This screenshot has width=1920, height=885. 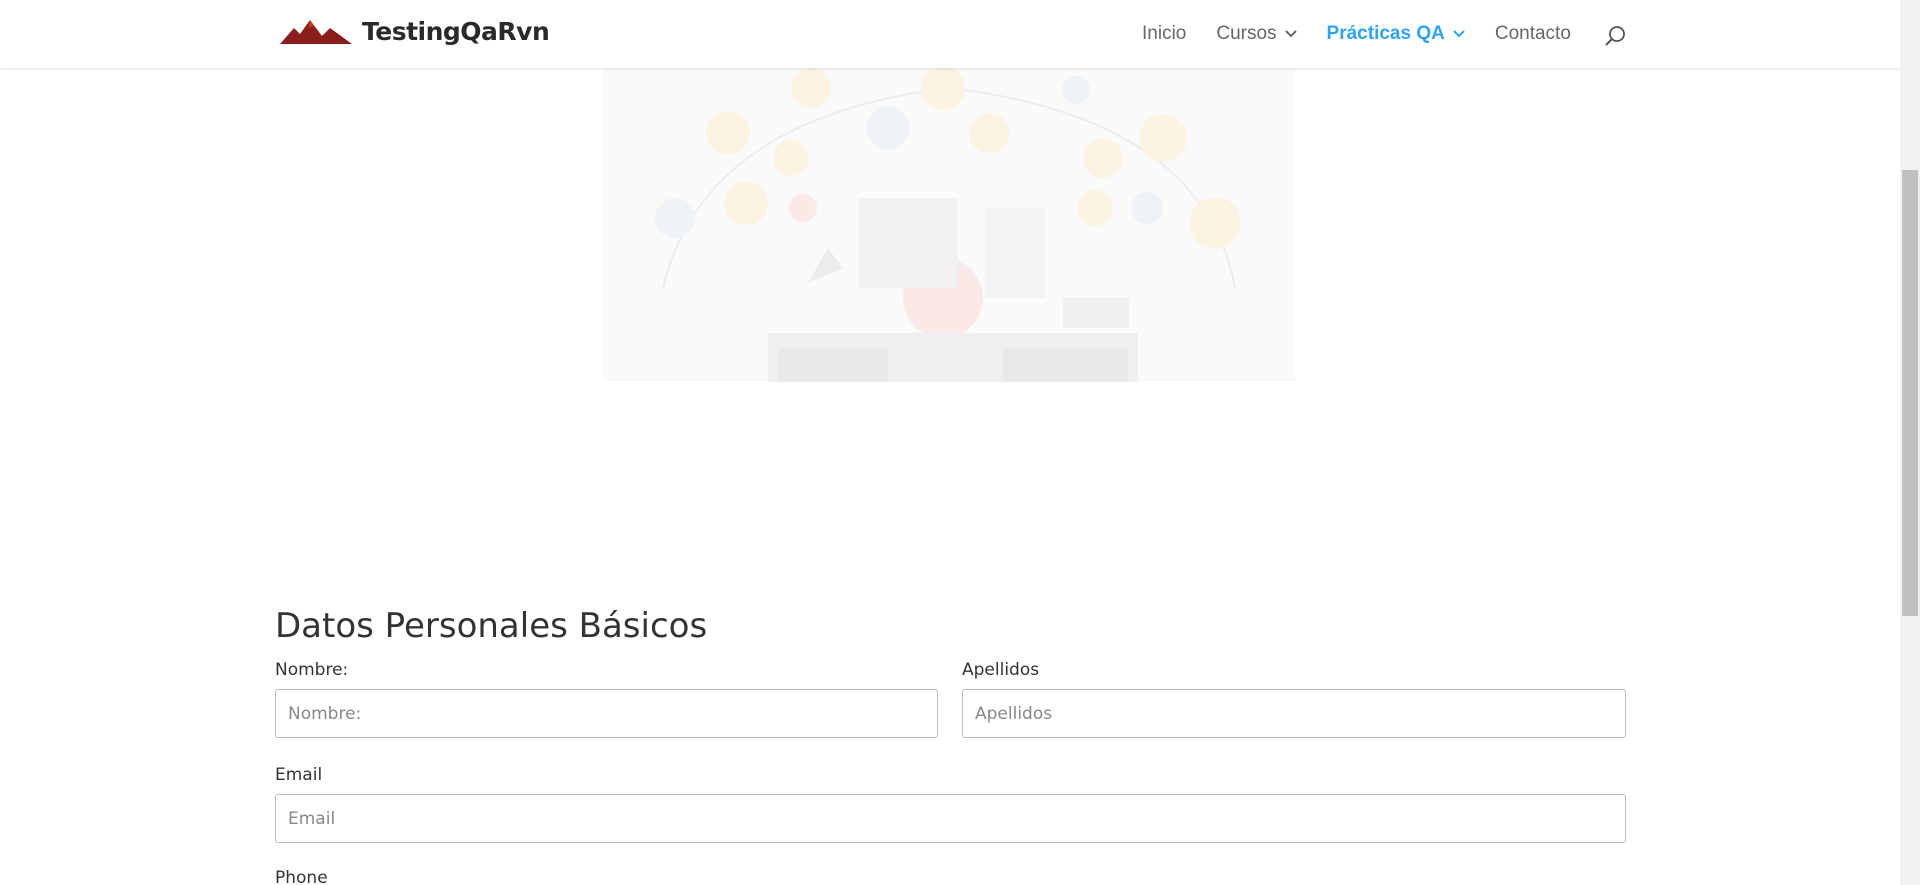 I want to click on nav-cursos: Cursos, so click(x=1256, y=34).